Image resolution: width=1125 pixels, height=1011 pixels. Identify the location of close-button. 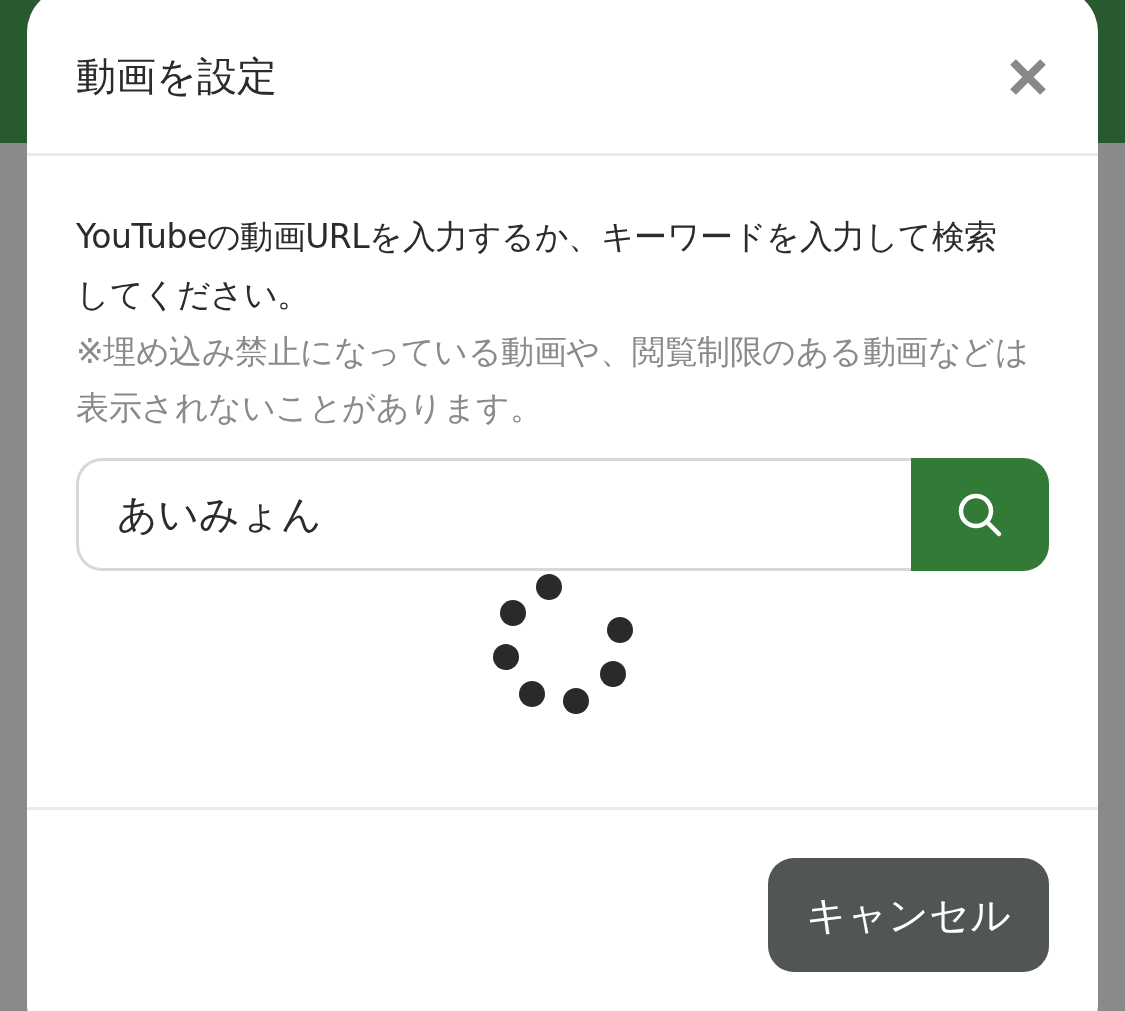
(1028, 76).